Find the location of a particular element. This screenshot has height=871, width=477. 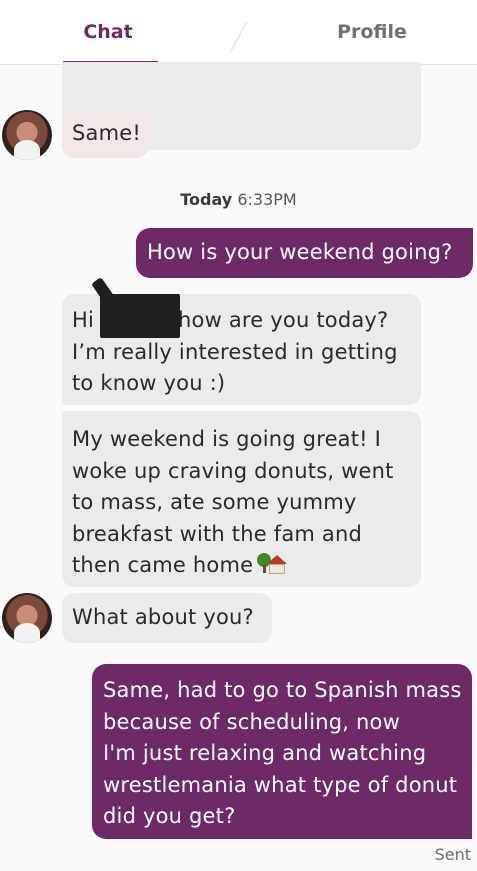

message-text: What about you? is located at coordinates (163, 617).